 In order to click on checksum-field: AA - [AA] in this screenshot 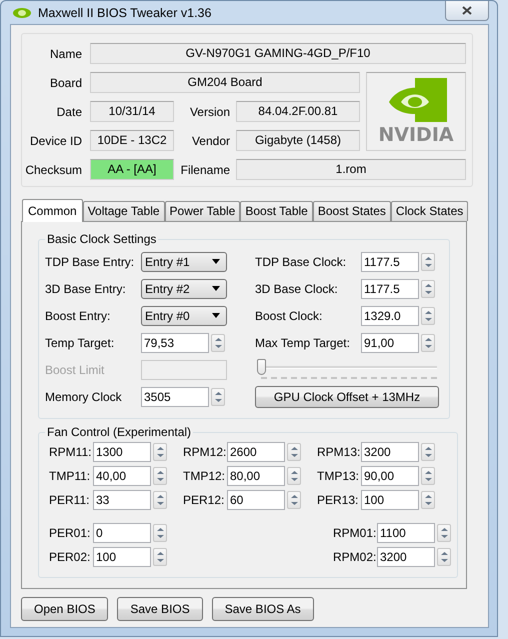, I will do `click(132, 169)`.